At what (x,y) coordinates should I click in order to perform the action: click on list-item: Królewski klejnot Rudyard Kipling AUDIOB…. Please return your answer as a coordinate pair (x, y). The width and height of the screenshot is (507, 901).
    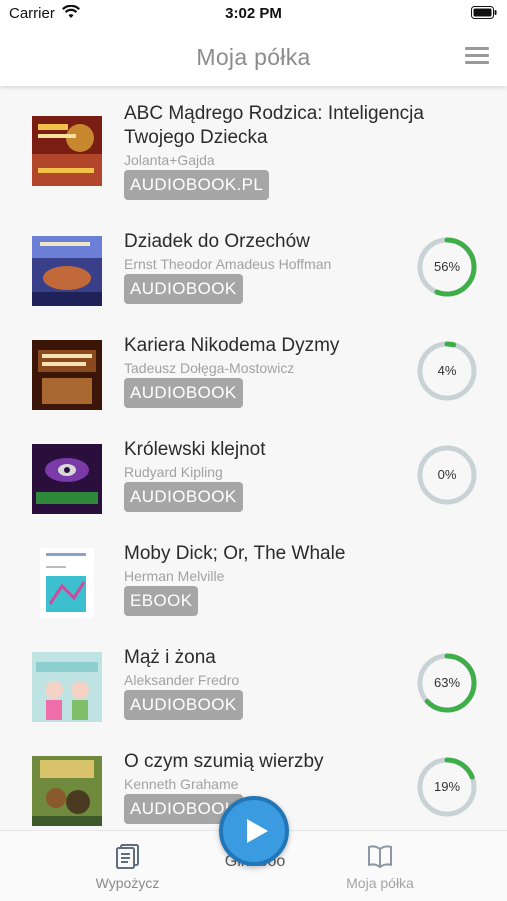
    Looking at the image, I should click on (253, 464).